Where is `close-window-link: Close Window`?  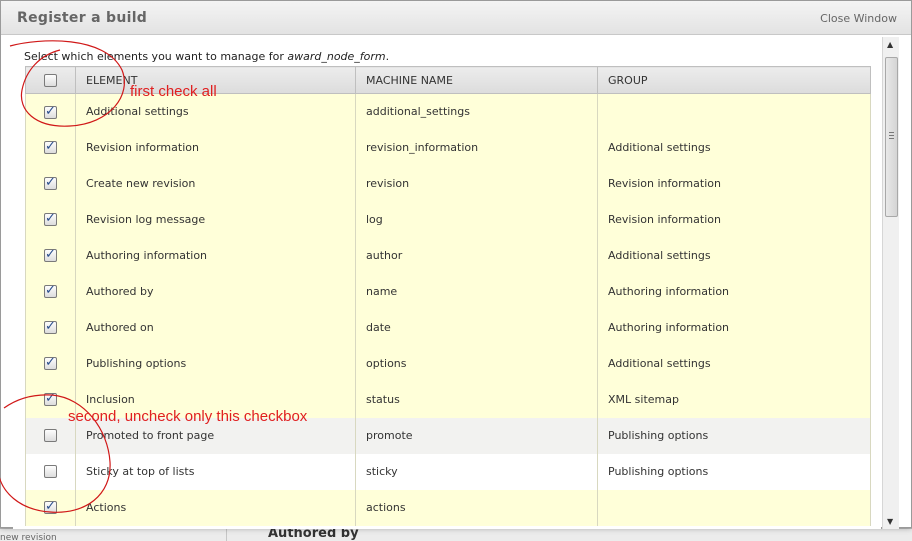
close-window-link: Close Window is located at coordinates (858, 18).